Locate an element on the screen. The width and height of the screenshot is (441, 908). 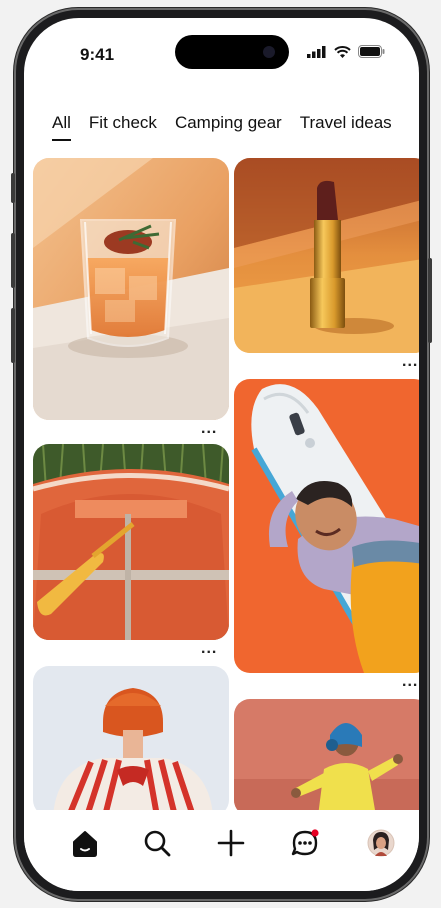
pin-paddleboard is located at coordinates (326, 526).